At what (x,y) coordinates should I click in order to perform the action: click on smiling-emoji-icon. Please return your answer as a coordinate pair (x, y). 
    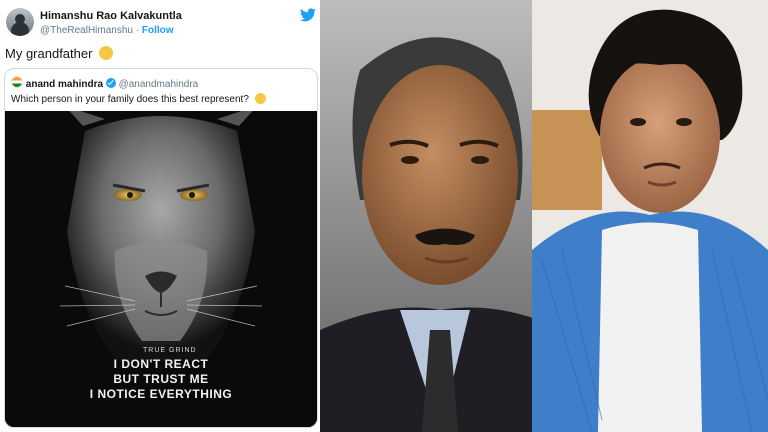
    Looking at the image, I should click on (260, 98).